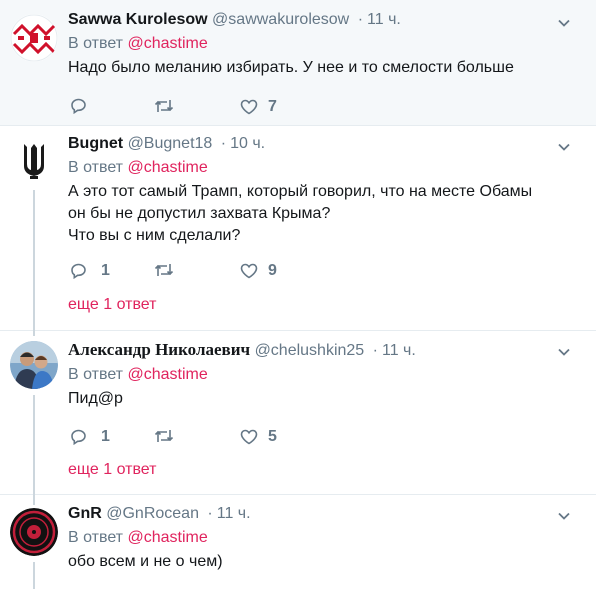  Describe the element at coordinates (145, 561) in the screenshot. I see `tweet-text: обо всем и не о чем)` at that location.